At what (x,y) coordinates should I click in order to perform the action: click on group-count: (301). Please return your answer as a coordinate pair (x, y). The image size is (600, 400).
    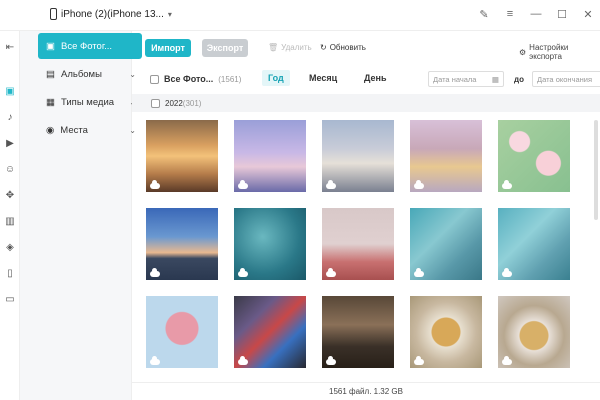
    Looking at the image, I should click on (192, 103).